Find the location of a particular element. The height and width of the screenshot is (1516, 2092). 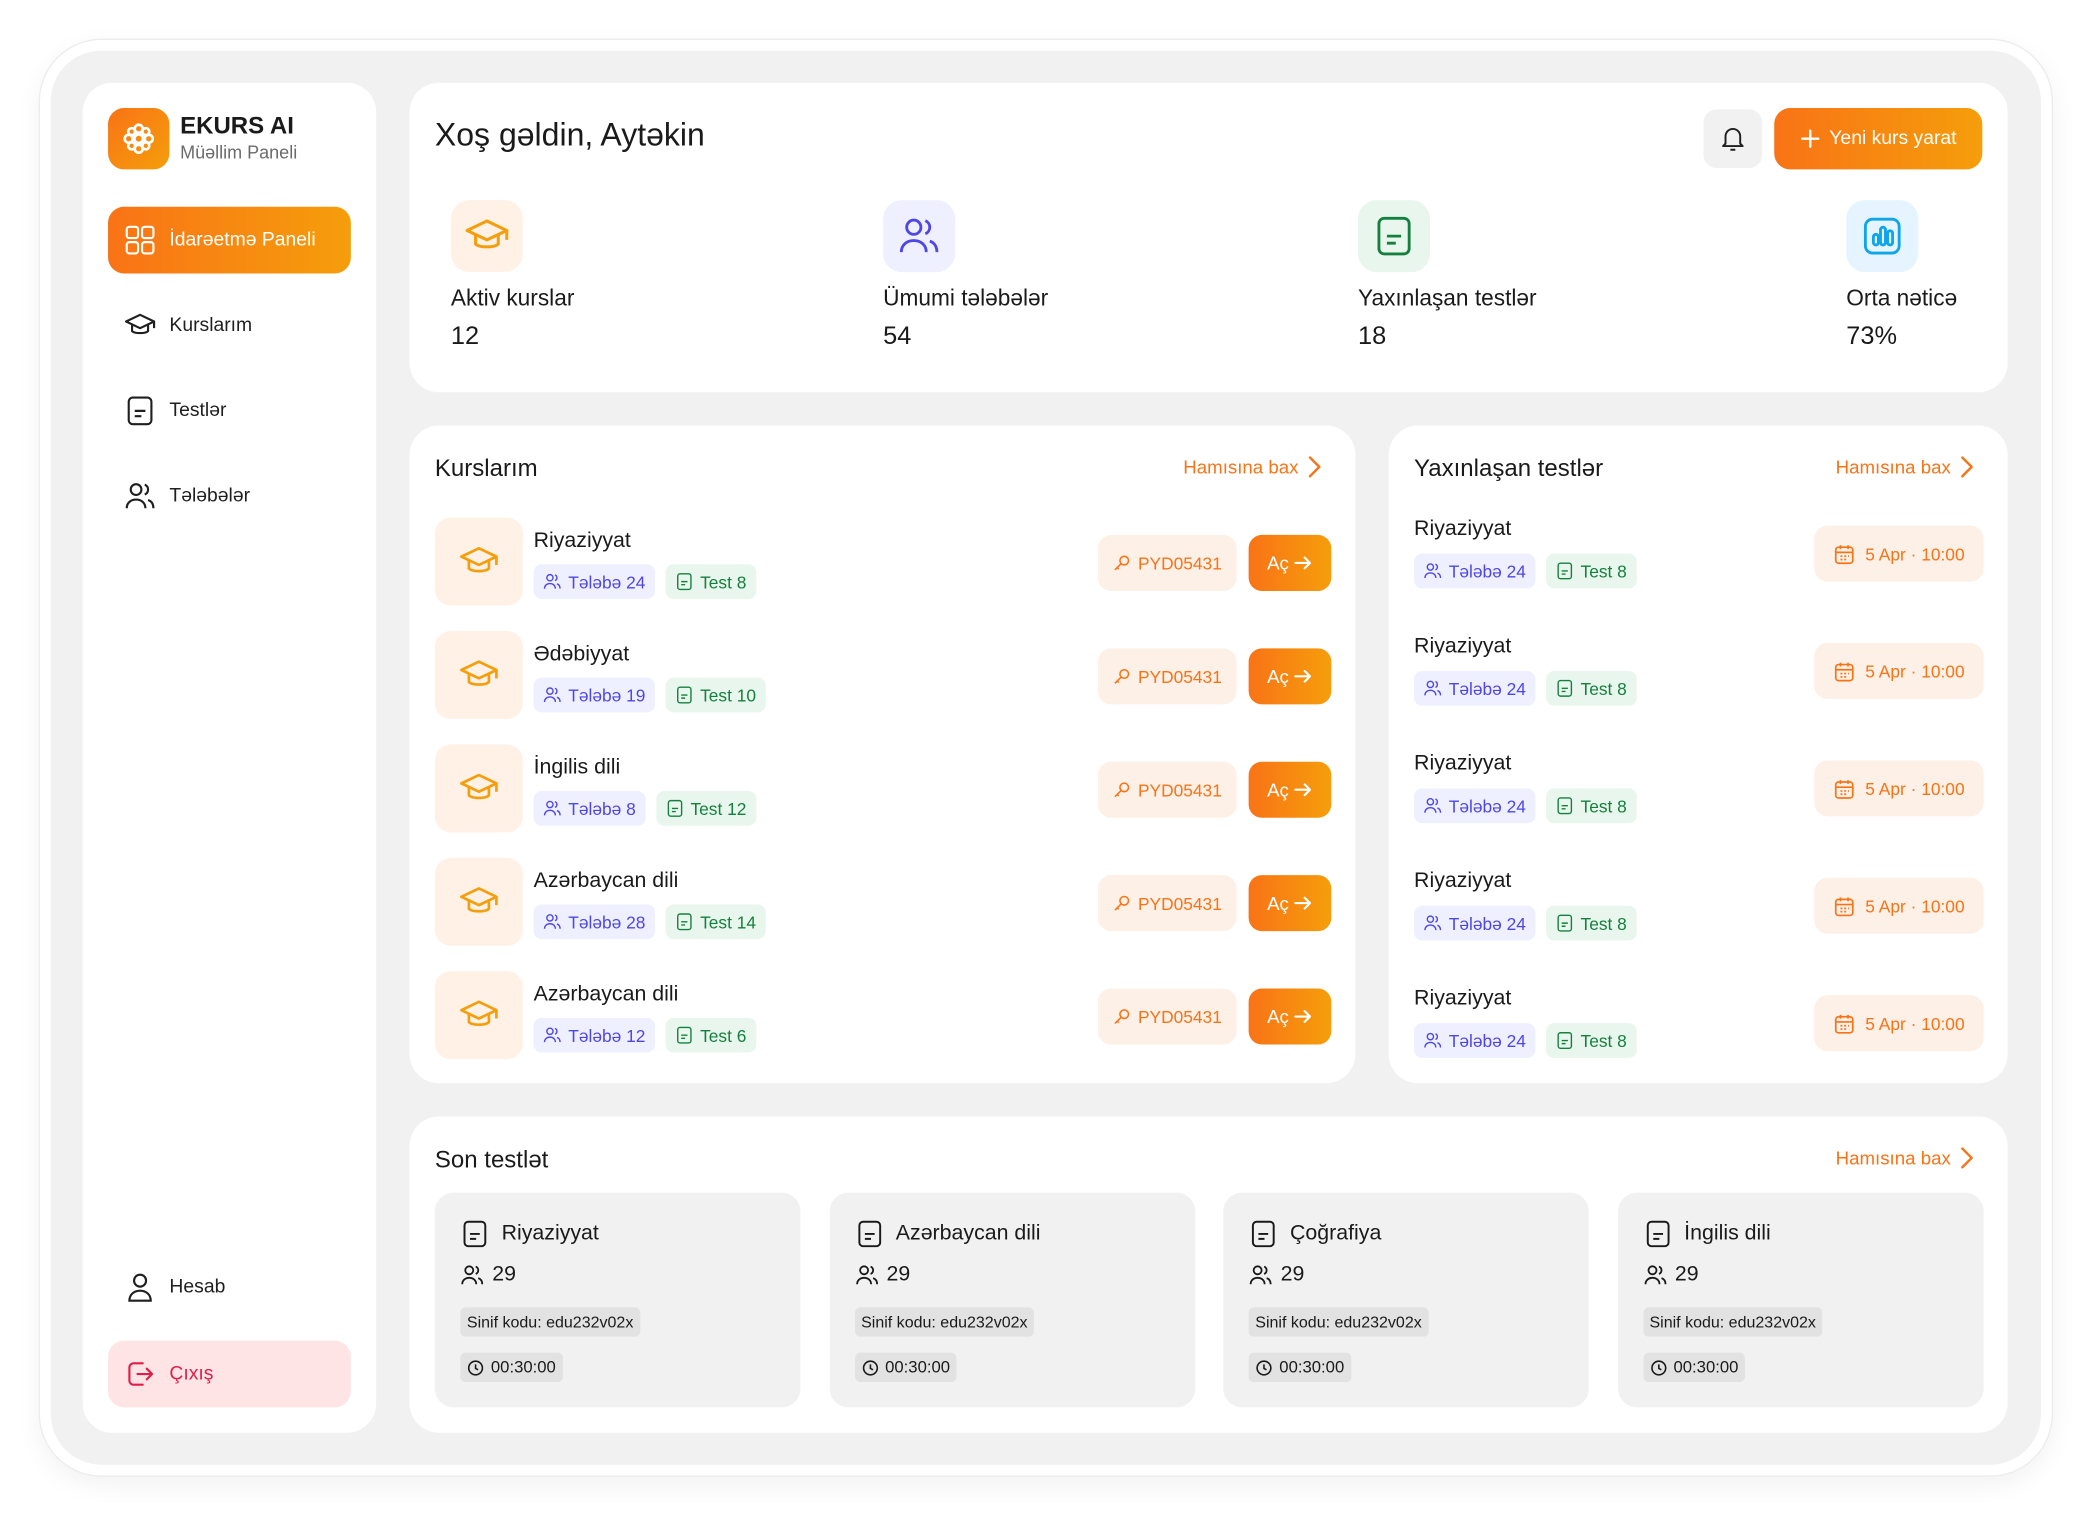

dashboard-grid-icon is located at coordinates (140, 240).